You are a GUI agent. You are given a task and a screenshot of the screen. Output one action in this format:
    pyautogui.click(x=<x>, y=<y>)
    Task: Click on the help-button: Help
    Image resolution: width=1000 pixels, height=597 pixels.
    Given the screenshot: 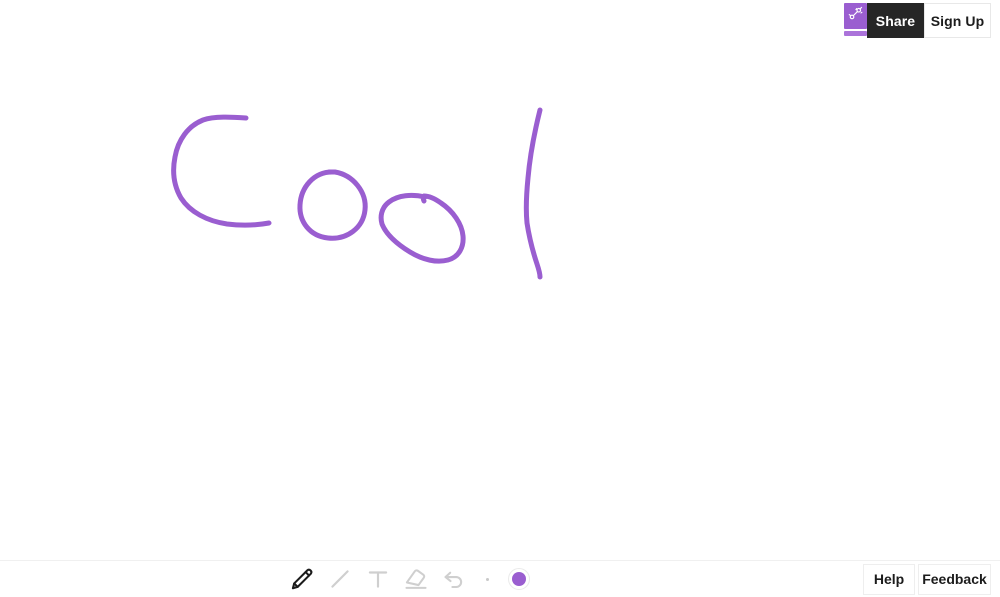 What is the action you would take?
    pyautogui.click(x=889, y=579)
    